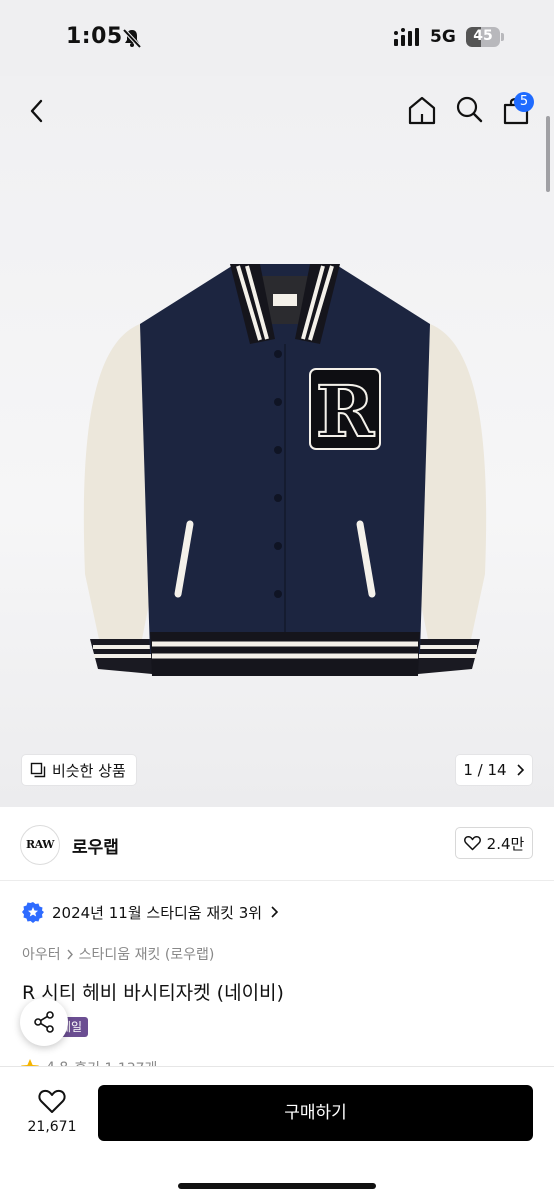 The width and height of the screenshot is (554, 1200). What do you see at coordinates (422, 110) in the screenshot?
I see `home-icon` at bounding box center [422, 110].